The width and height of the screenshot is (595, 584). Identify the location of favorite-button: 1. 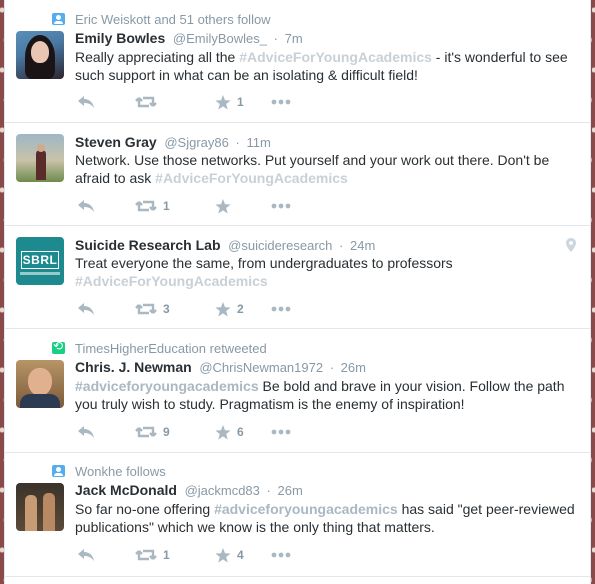
(243, 102).